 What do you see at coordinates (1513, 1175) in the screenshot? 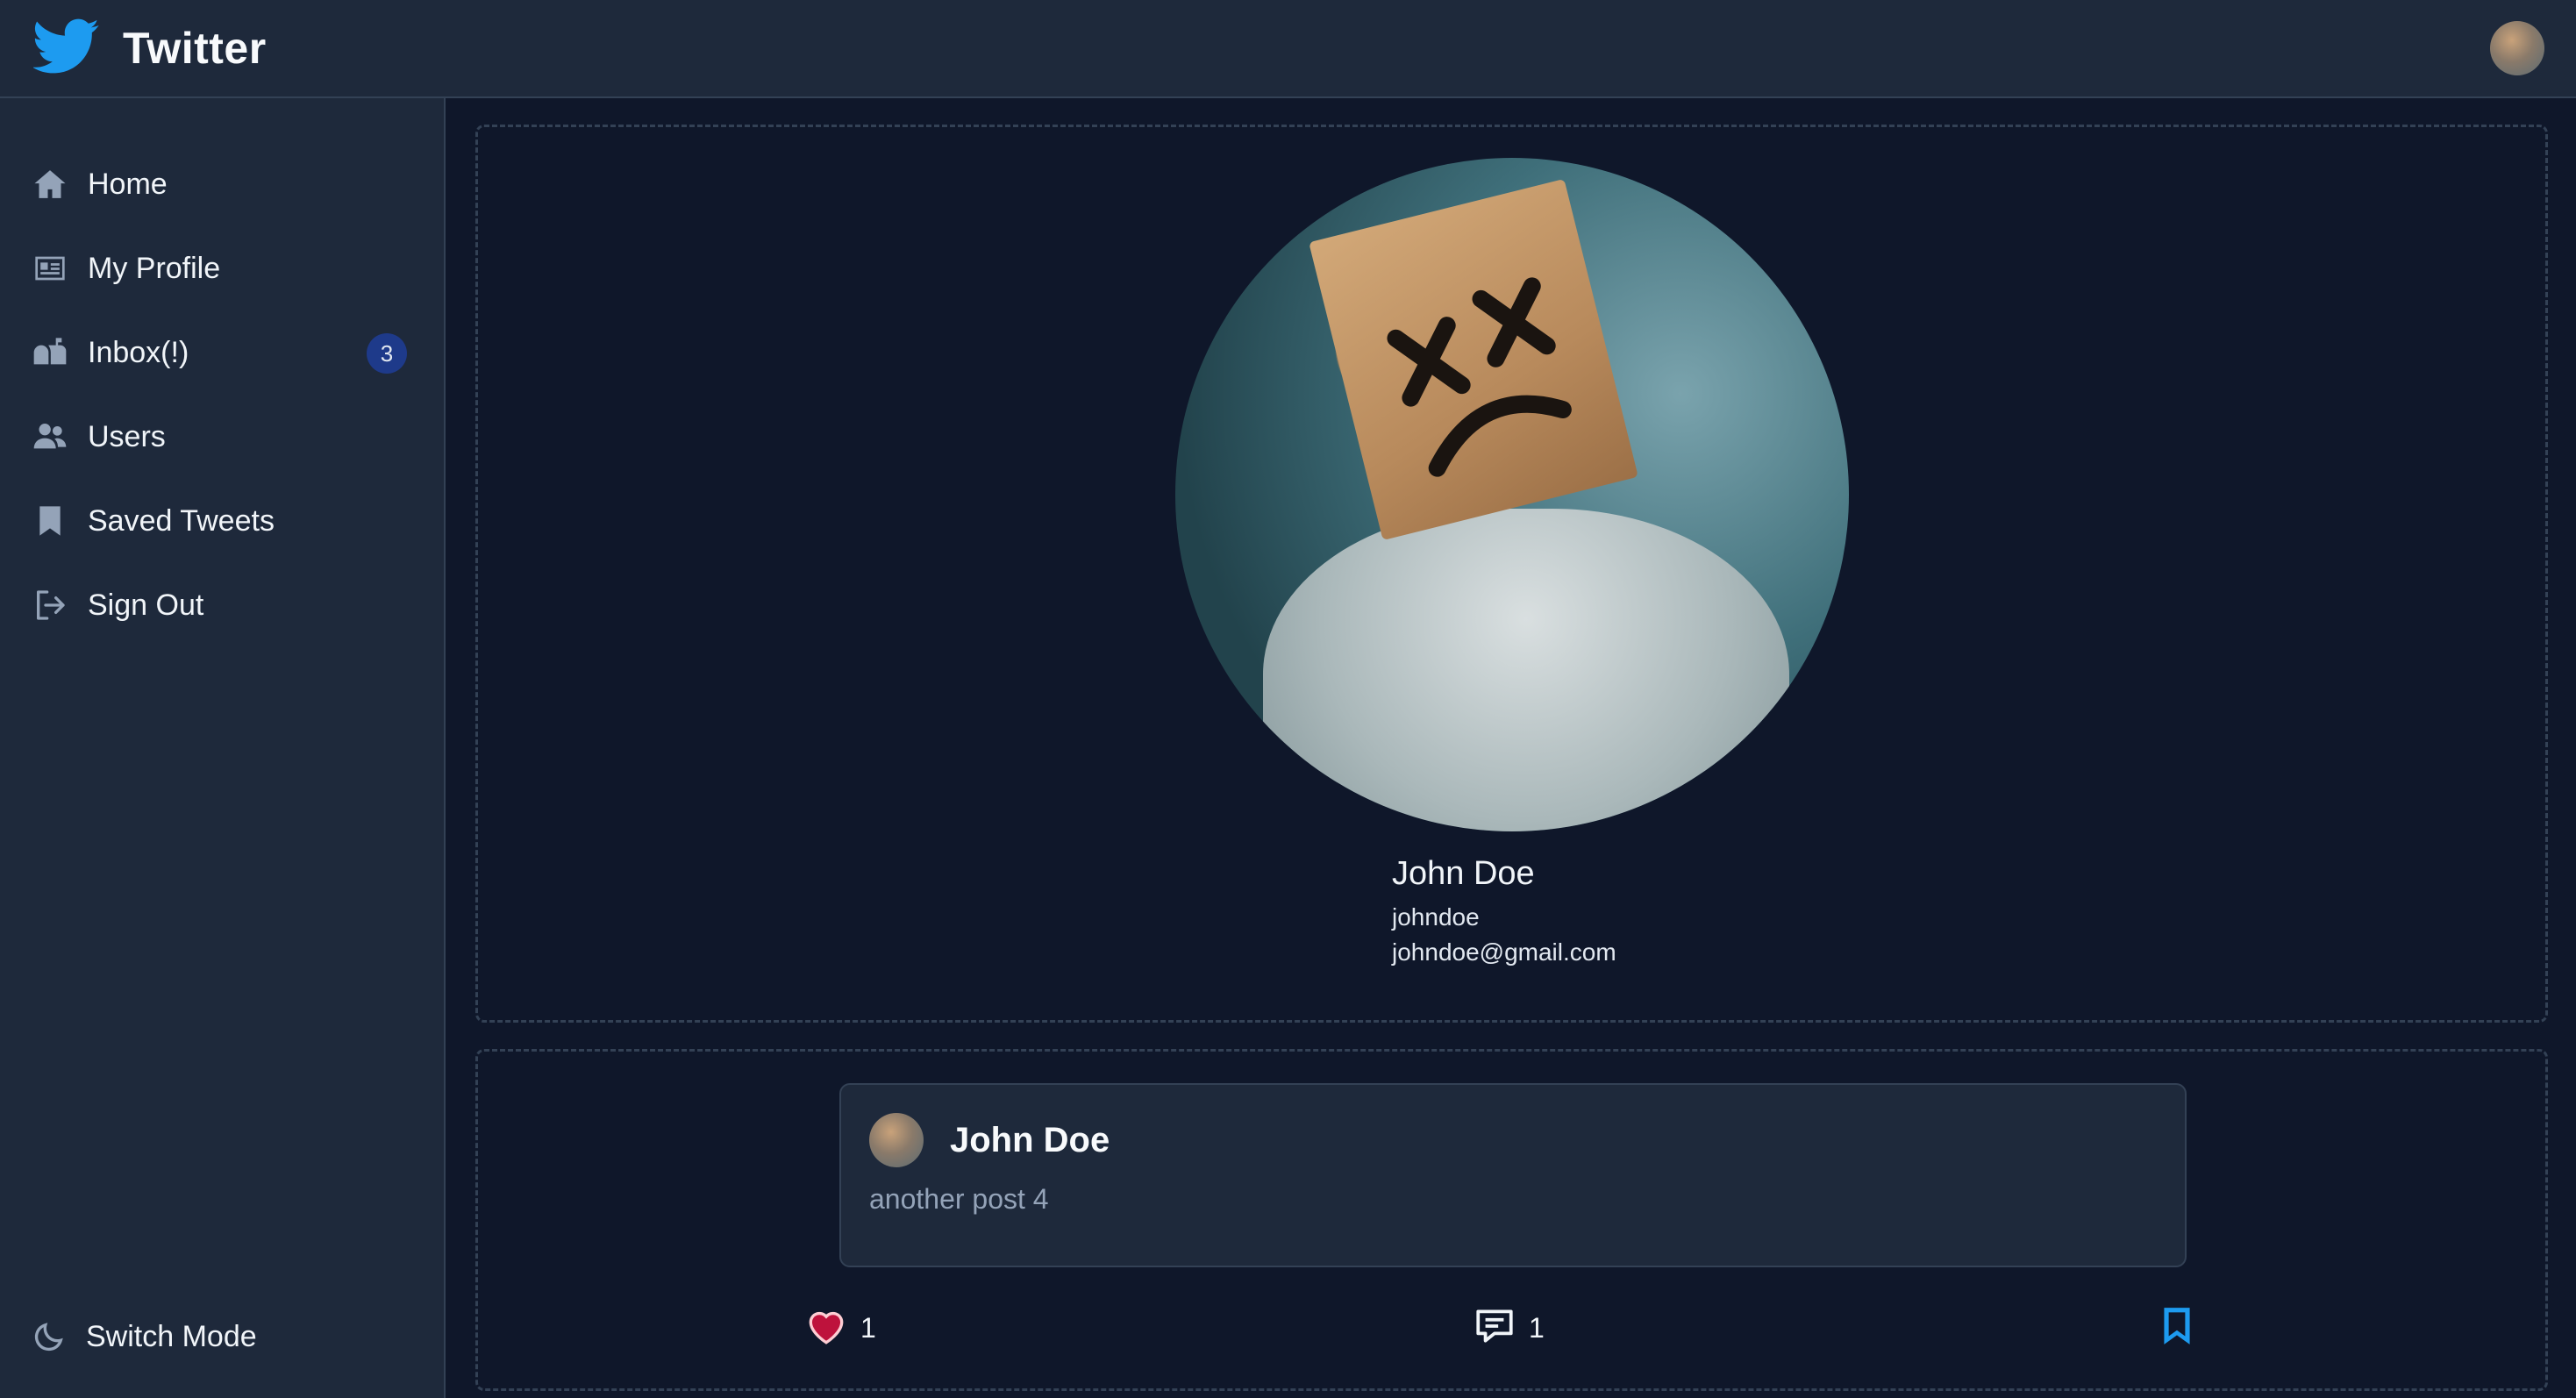
I see `tweet-card: John Doe another post 4` at bounding box center [1513, 1175].